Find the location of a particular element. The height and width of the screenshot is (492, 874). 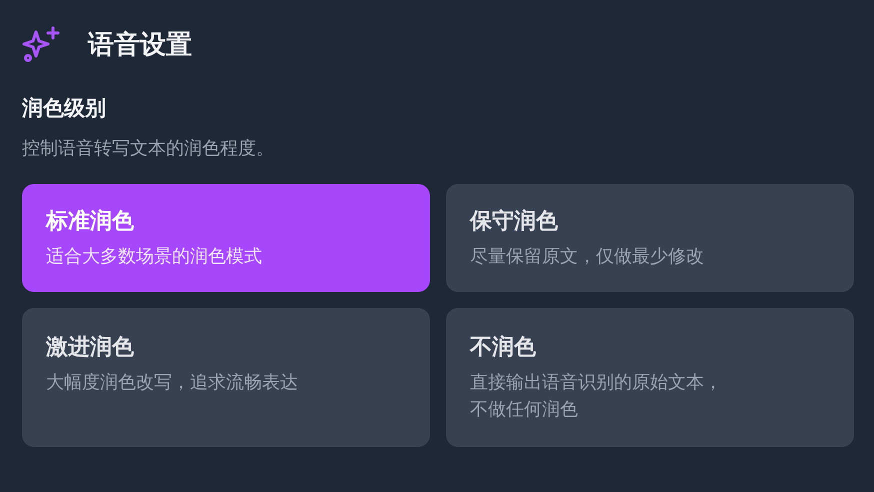

option-description: 尽量保留原文，仅做最少修改 is located at coordinates (587, 256).